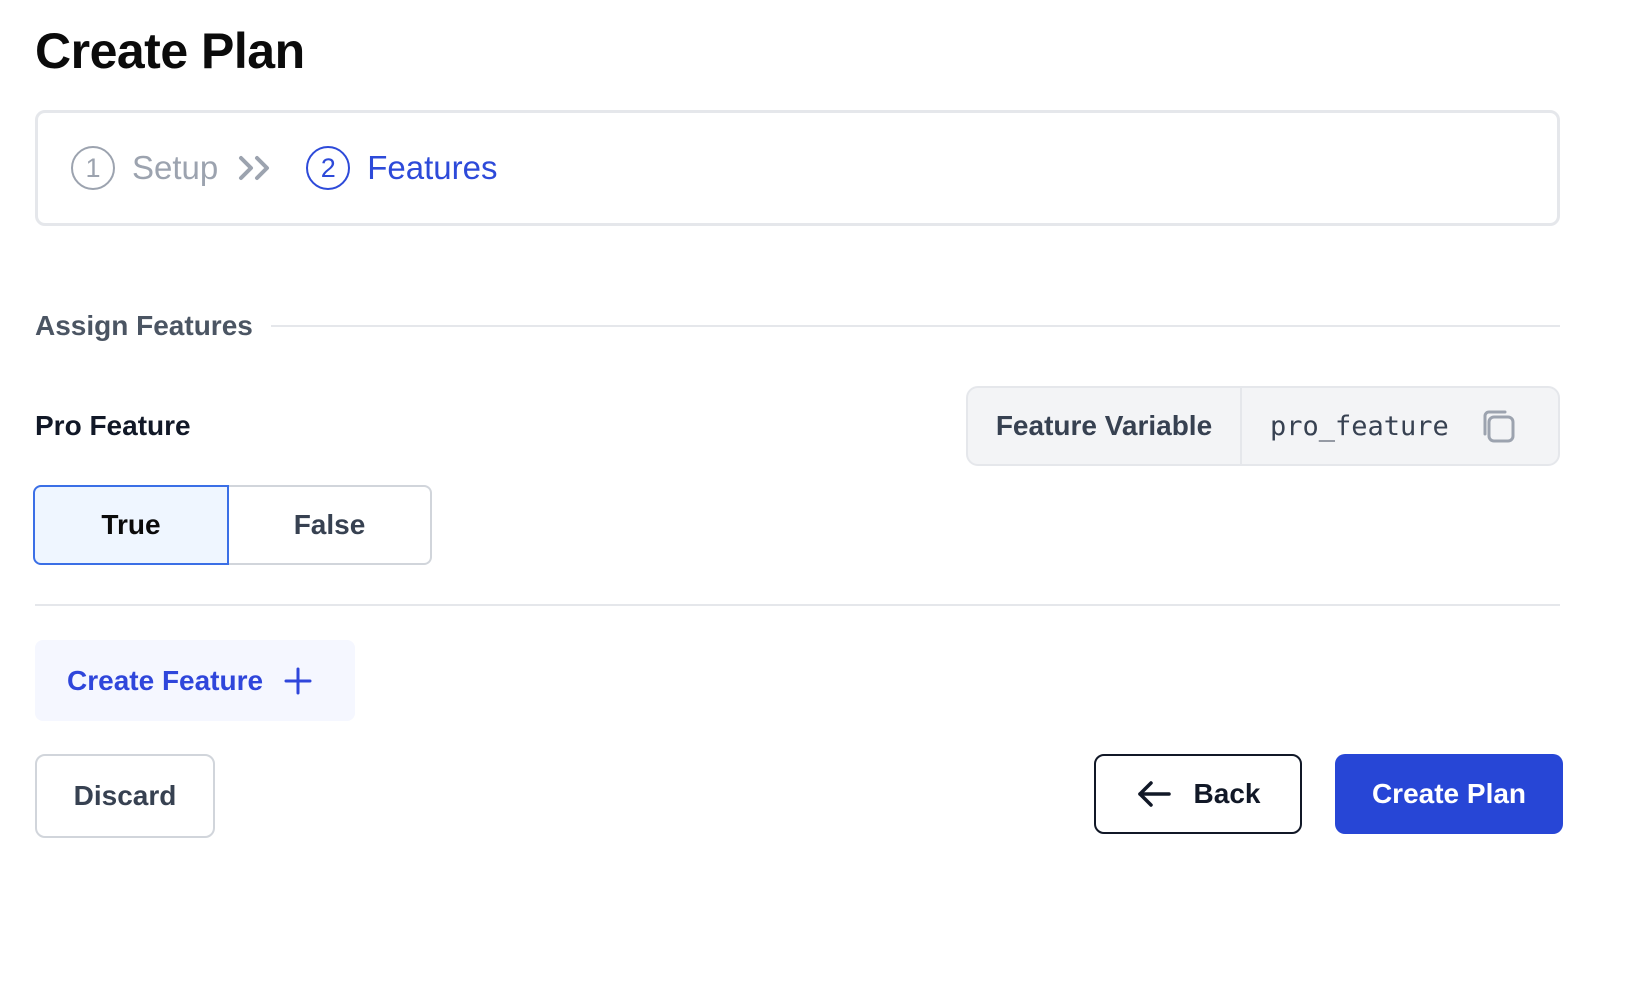 Image resolution: width=1632 pixels, height=1002 pixels. Describe the element at coordinates (125, 796) in the screenshot. I see `discard-button: Discard` at that location.